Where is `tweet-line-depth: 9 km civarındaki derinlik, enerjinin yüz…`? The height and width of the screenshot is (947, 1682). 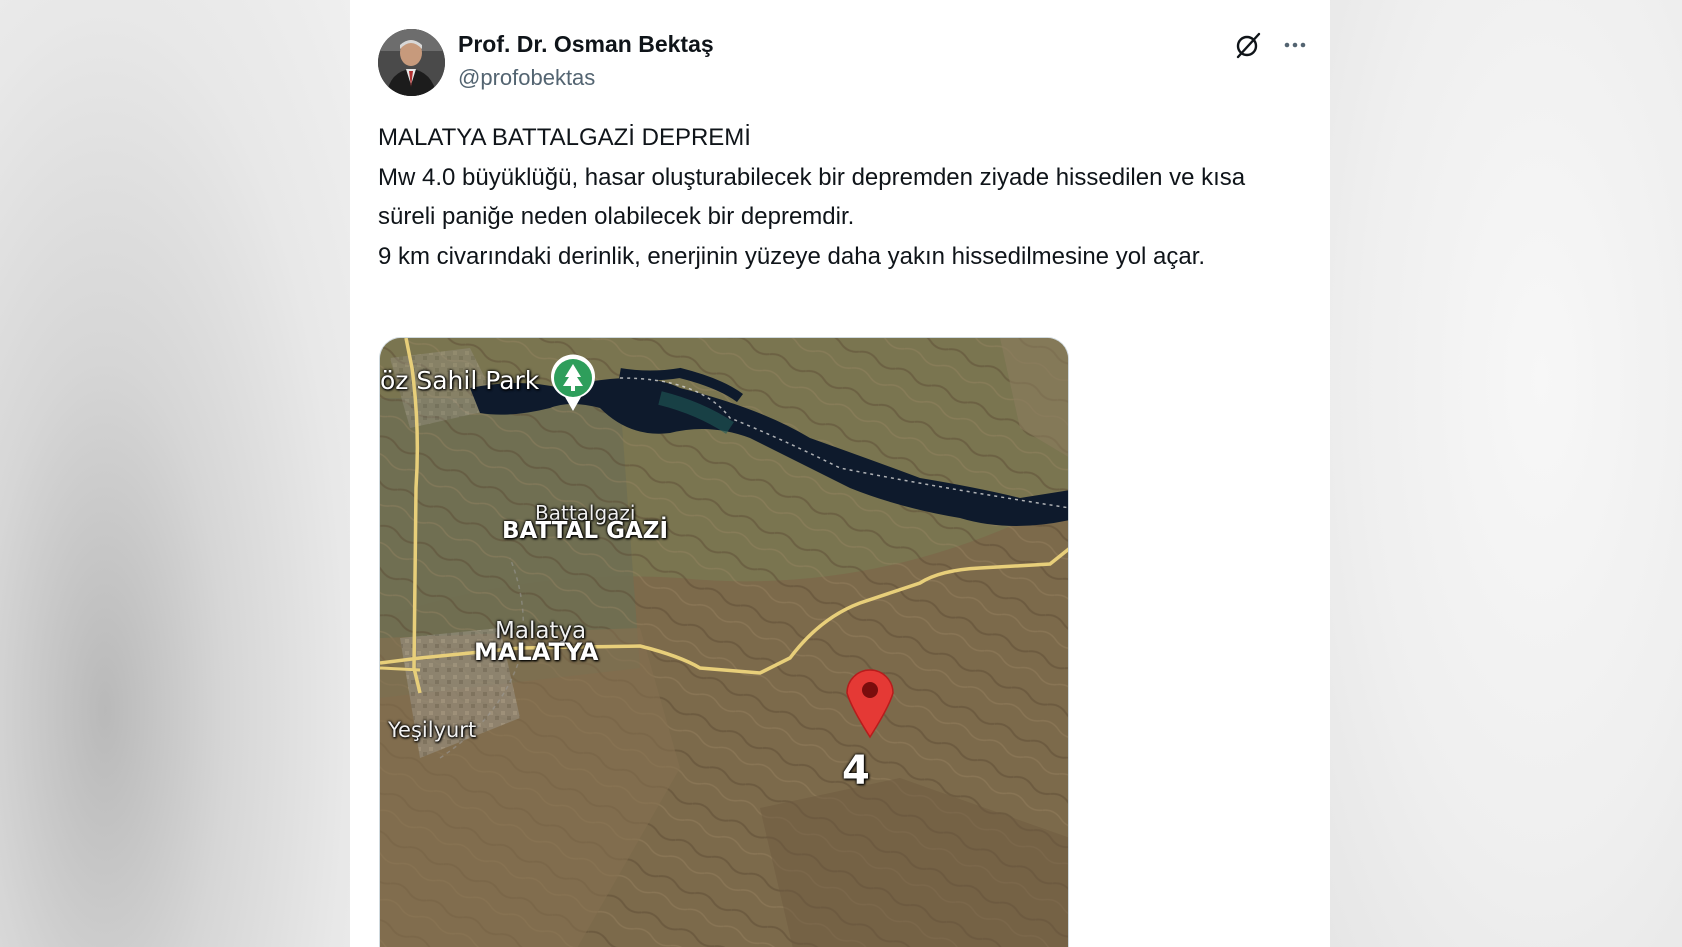
tweet-line-depth: 9 km civarındaki derinlik, enerjinin yüz… is located at coordinates (792, 256).